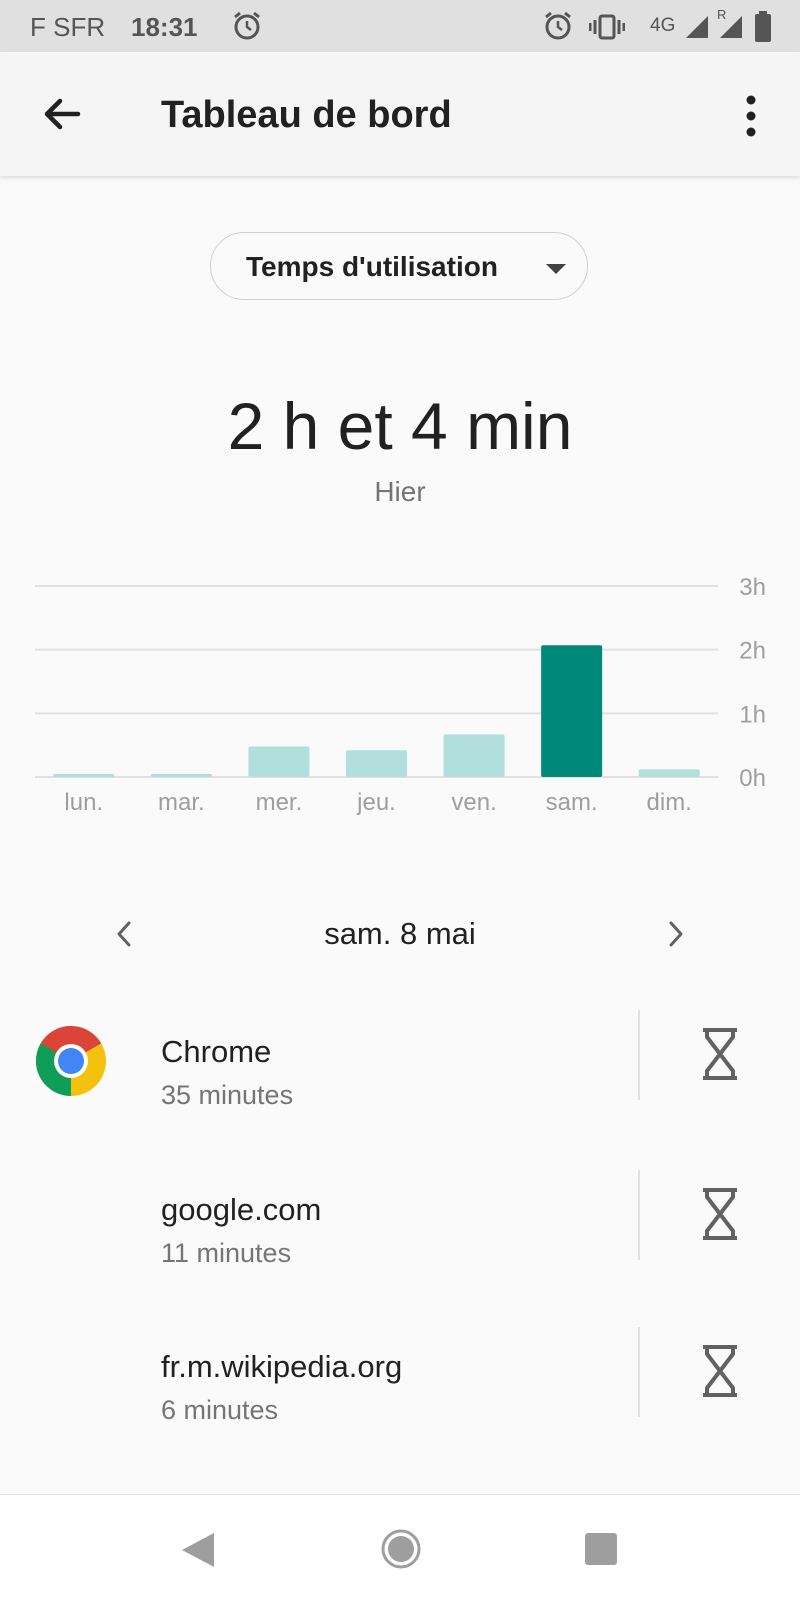  What do you see at coordinates (241, 1209) in the screenshot?
I see `app-name: google.com` at bounding box center [241, 1209].